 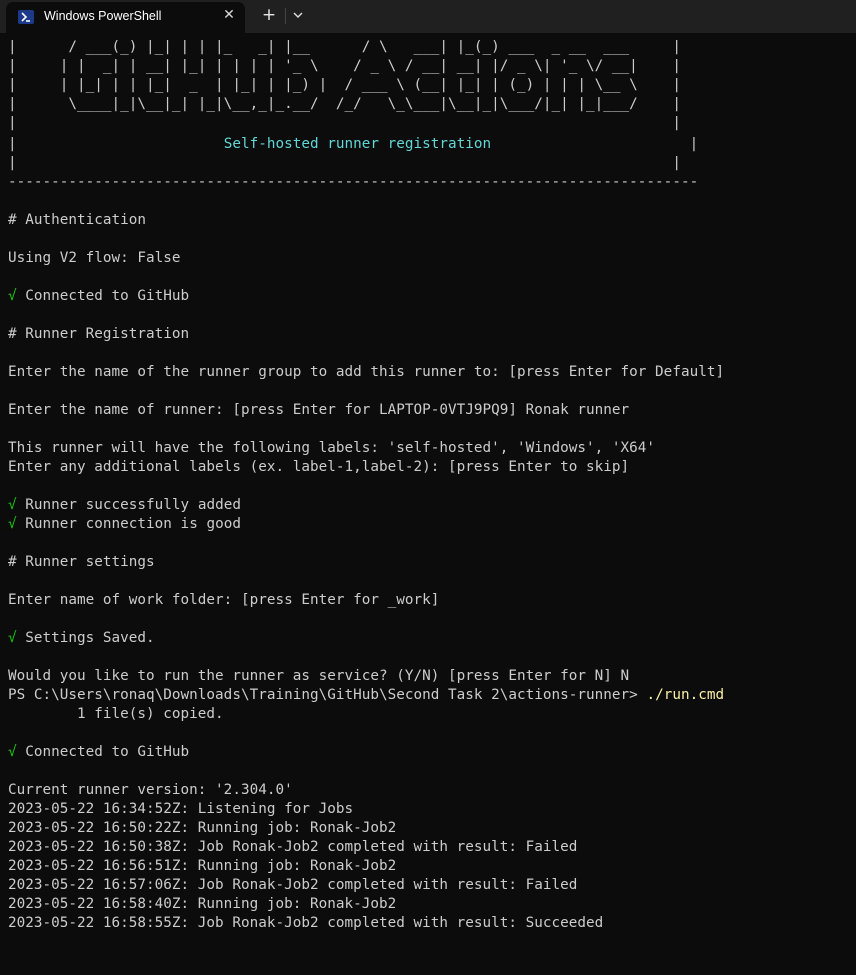 What do you see at coordinates (26, 17) in the screenshot?
I see `powershell-icon` at bounding box center [26, 17].